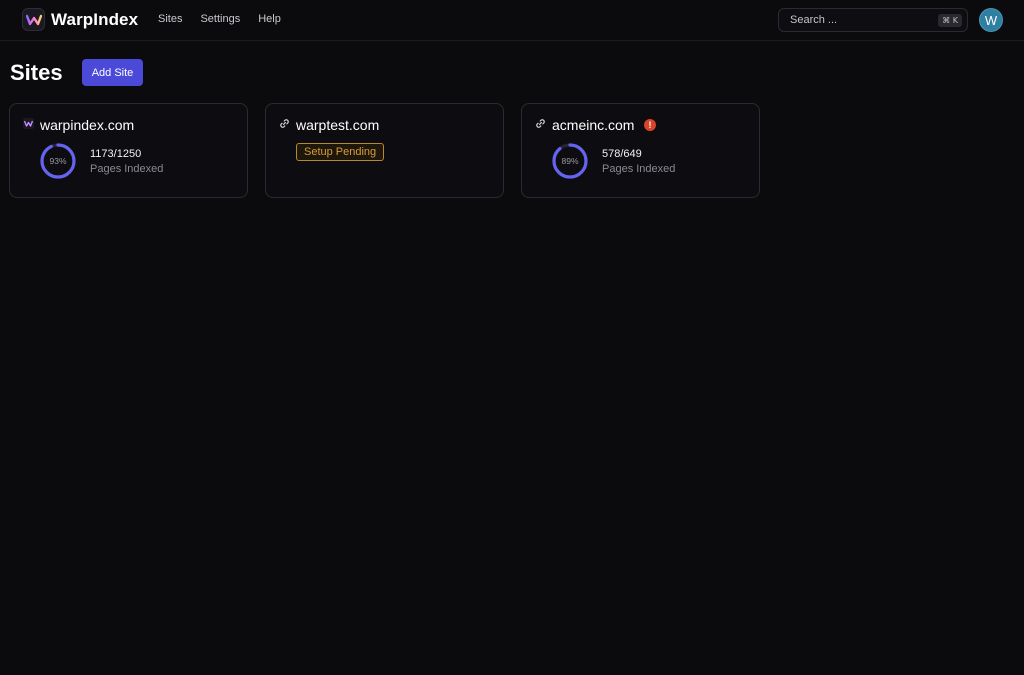 The image size is (1024, 675). Describe the element at coordinates (622, 154) in the screenshot. I see `pages-count: 578/649` at that location.